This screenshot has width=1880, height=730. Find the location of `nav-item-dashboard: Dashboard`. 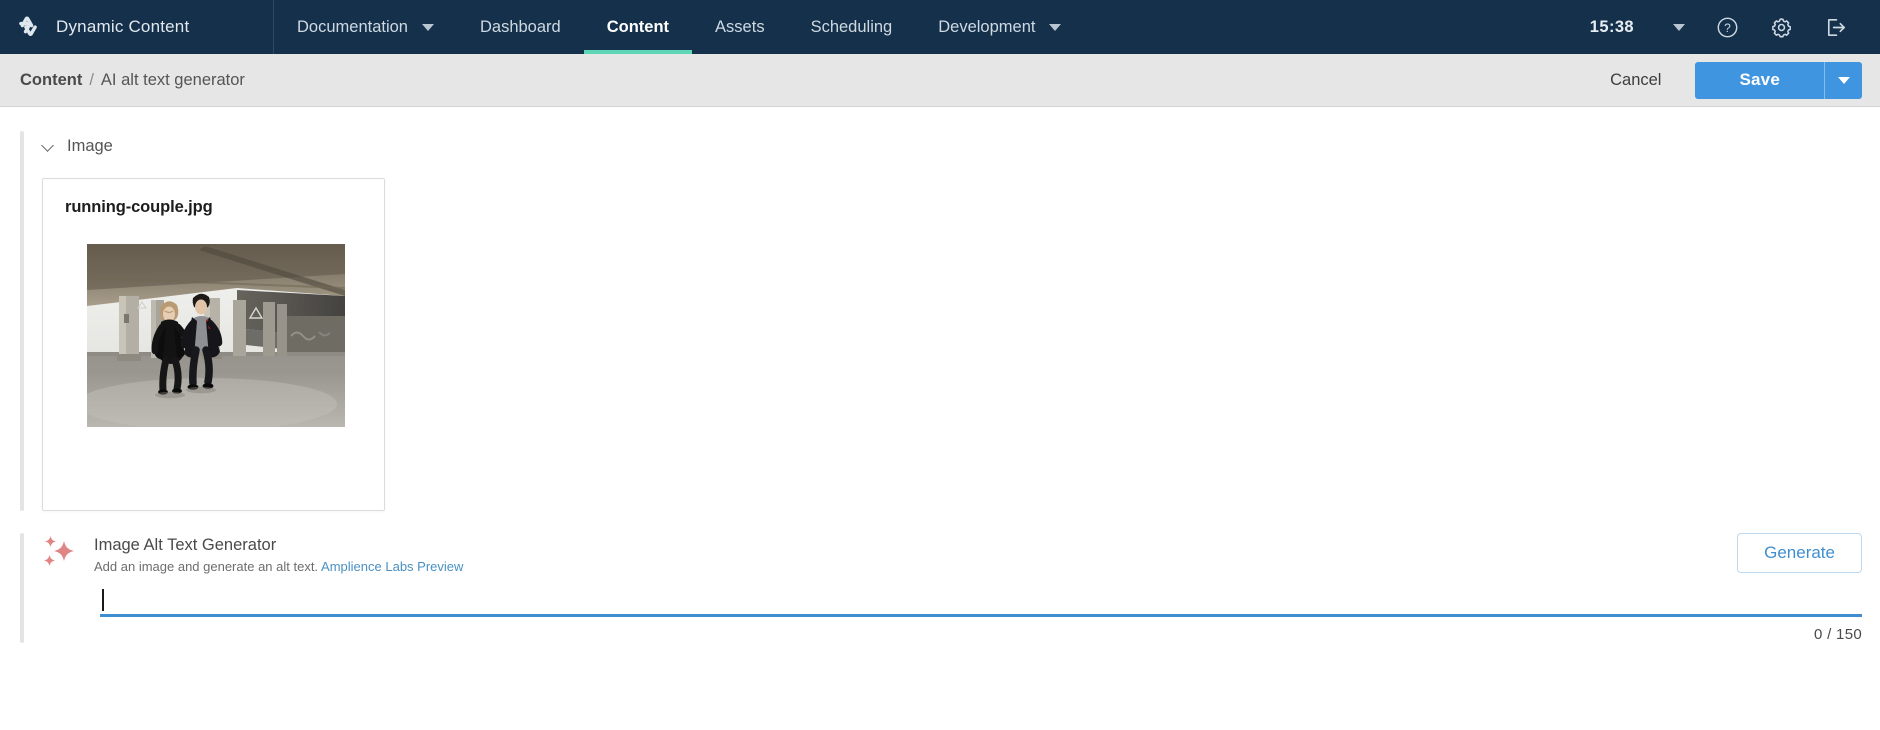

nav-item-dashboard: Dashboard is located at coordinates (520, 27).